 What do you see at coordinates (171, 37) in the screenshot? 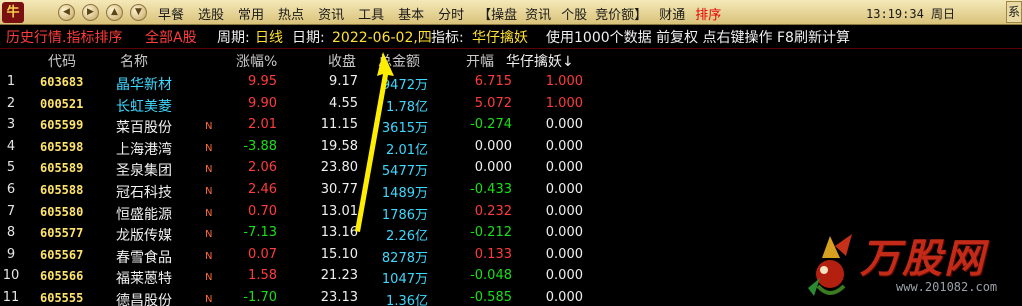
I see `board-selector: 全部A股` at bounding box center [171, 37].